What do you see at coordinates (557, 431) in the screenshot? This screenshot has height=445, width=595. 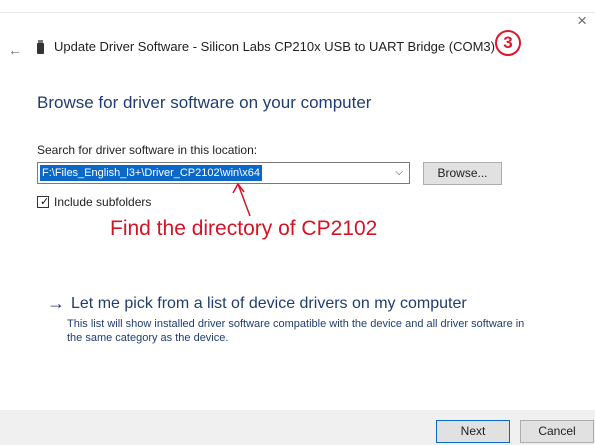 I see `cancel-button: Cancel` at bounding box center [557, 431].